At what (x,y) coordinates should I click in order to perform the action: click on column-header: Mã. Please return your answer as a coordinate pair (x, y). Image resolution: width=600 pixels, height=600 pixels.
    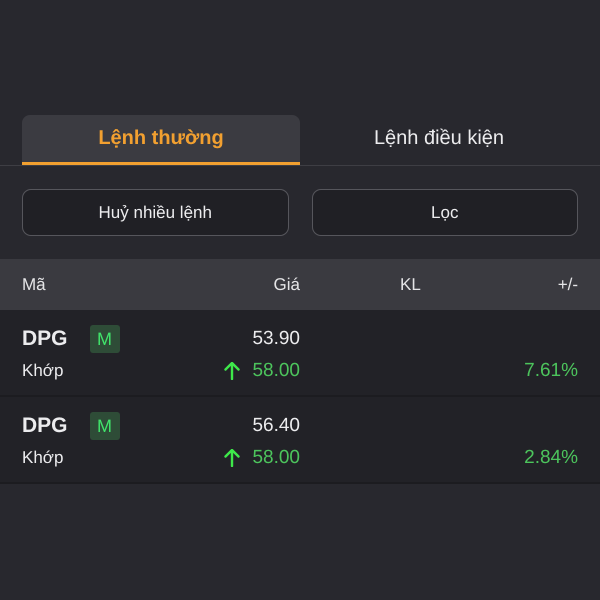
    Looking at the image, I should click on (34, 284).